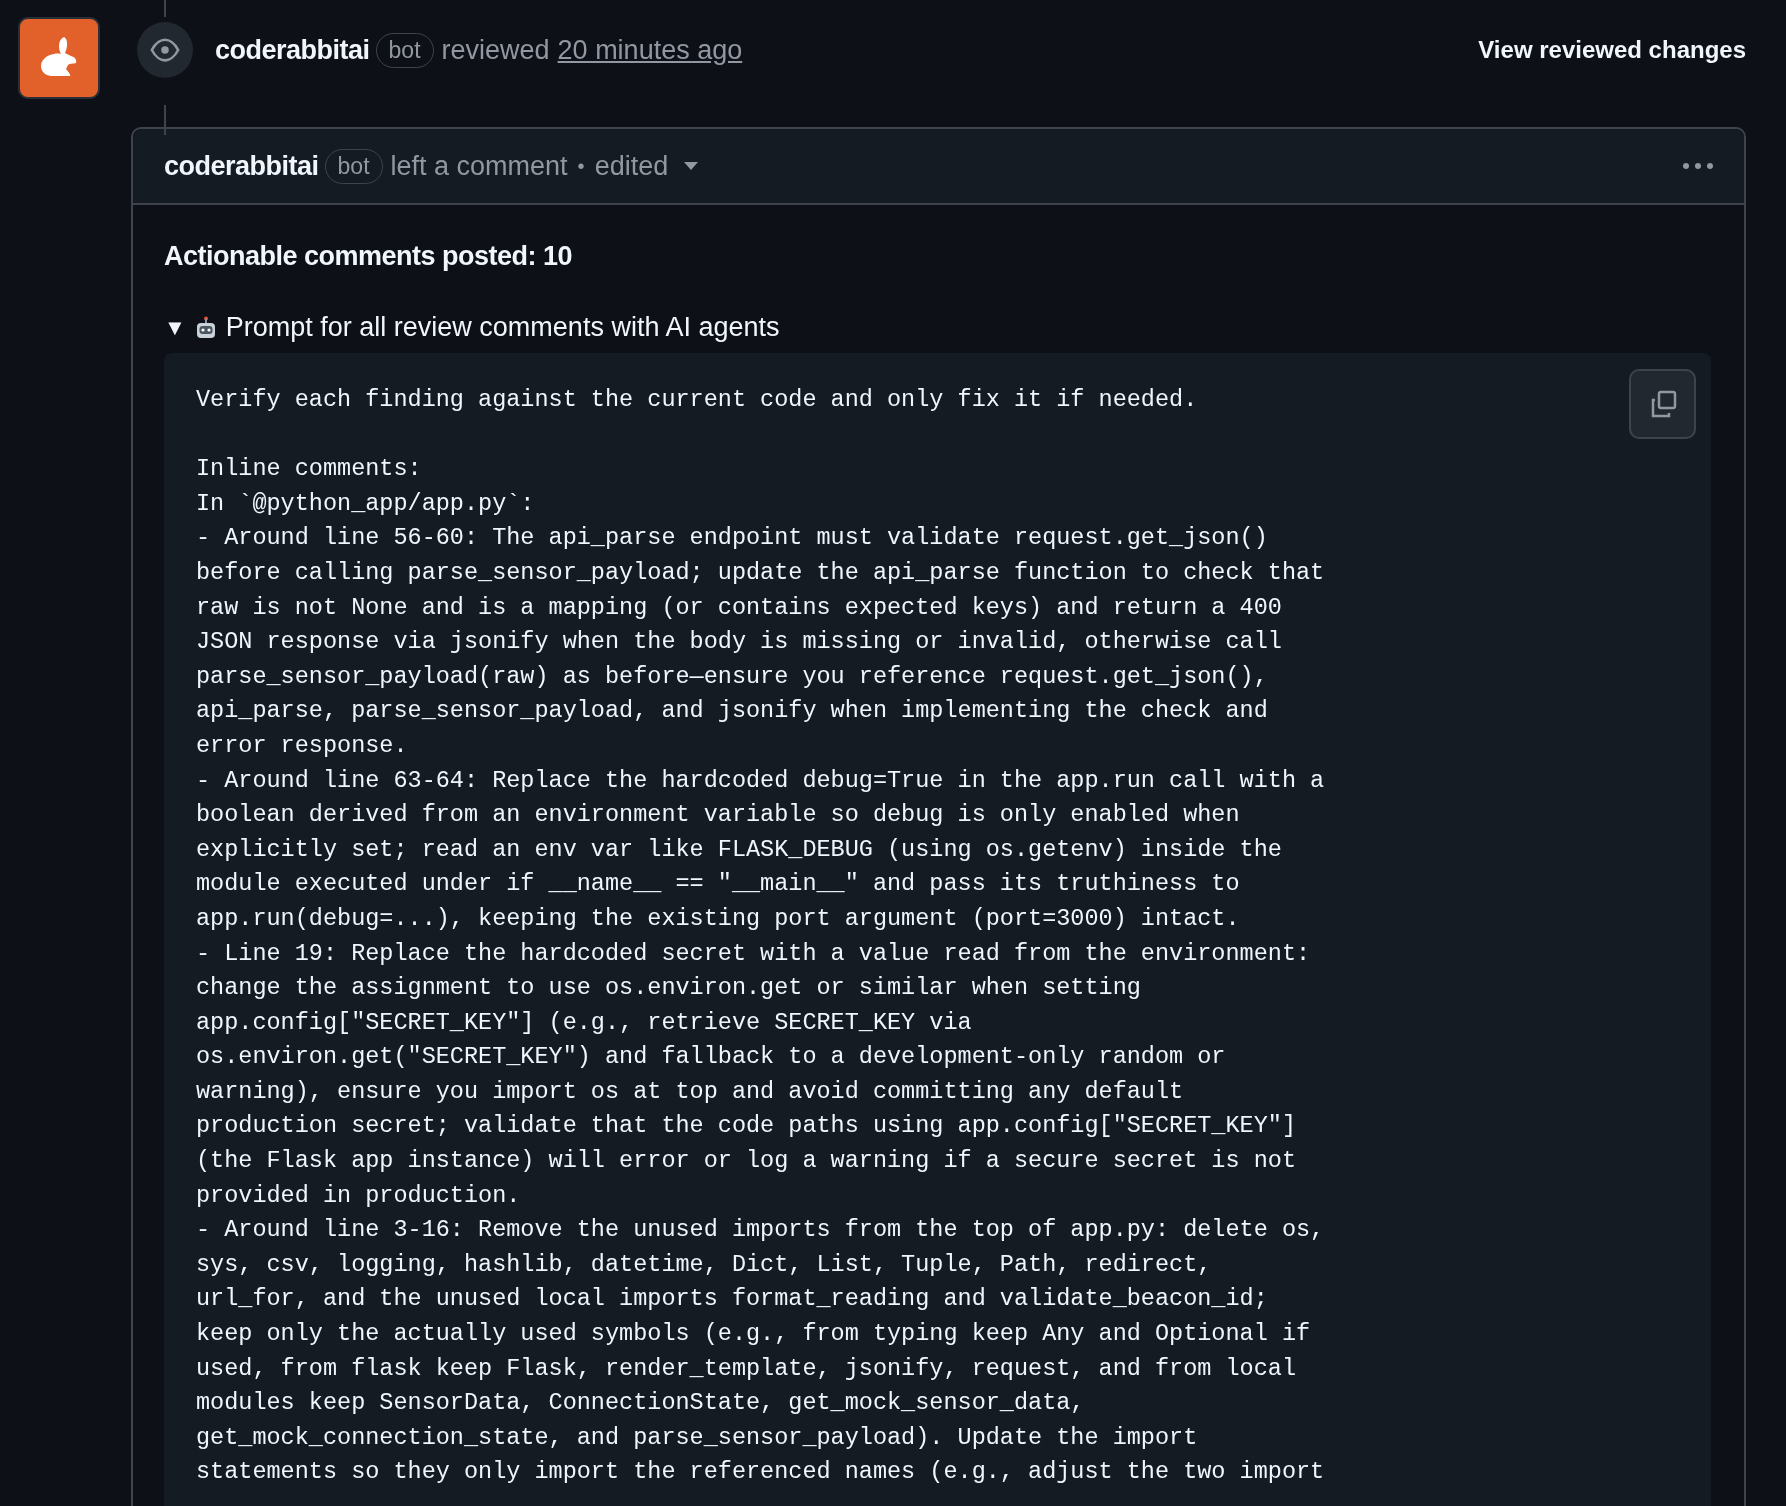 The image size is (1786, 1506). I want to click on code-line: Verify each finding against the current code and only fix it if needed., so click(697, 400).